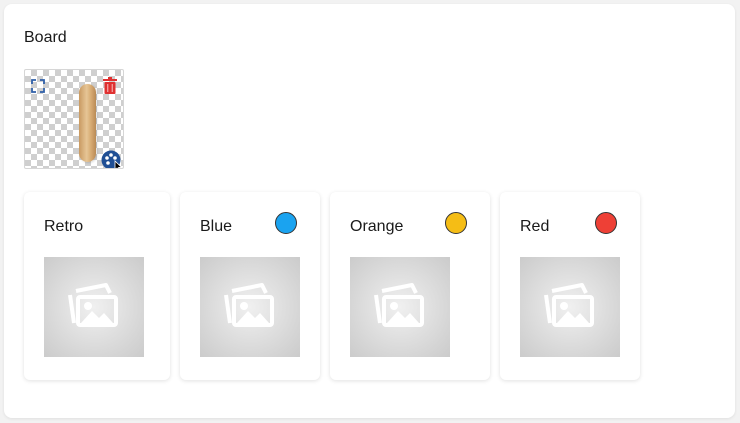  Describe the element at coordinates (535, 226) in the screenshot. I see `card-label: Red` at that location.